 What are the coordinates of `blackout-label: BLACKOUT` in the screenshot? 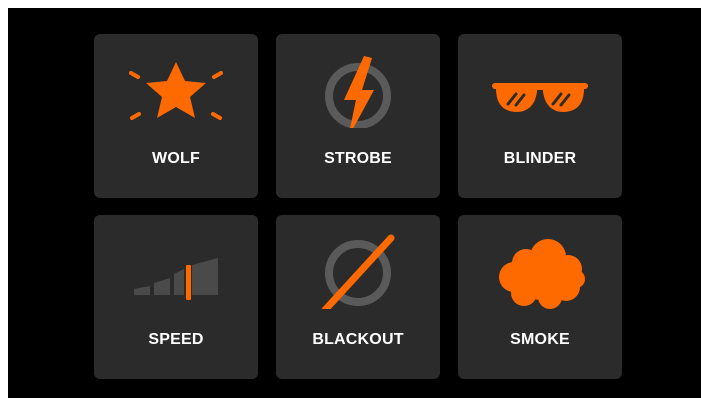 It's located at (358, 339).